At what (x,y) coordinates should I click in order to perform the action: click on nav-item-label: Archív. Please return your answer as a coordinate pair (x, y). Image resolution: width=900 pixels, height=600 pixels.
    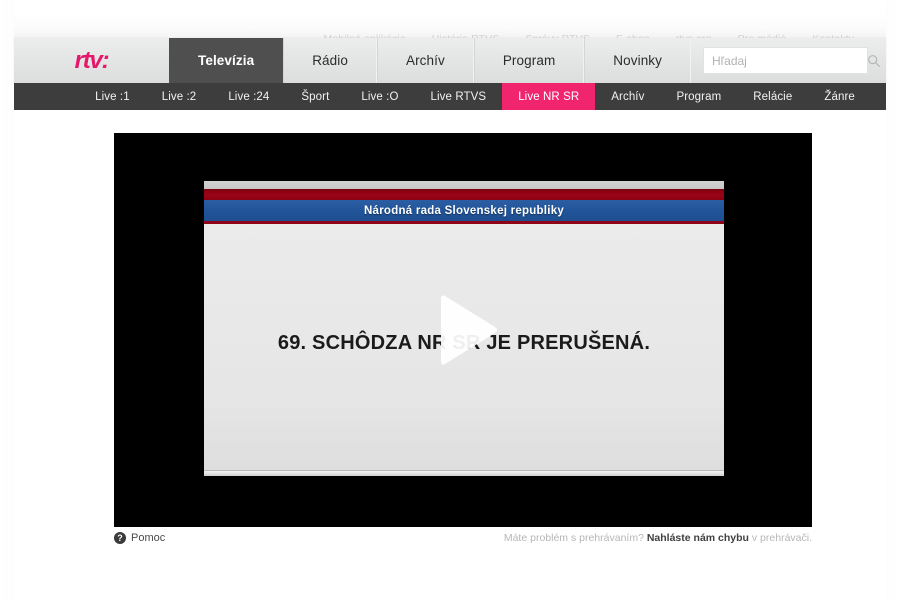
    Looking at the image, I should click on (425, 60).